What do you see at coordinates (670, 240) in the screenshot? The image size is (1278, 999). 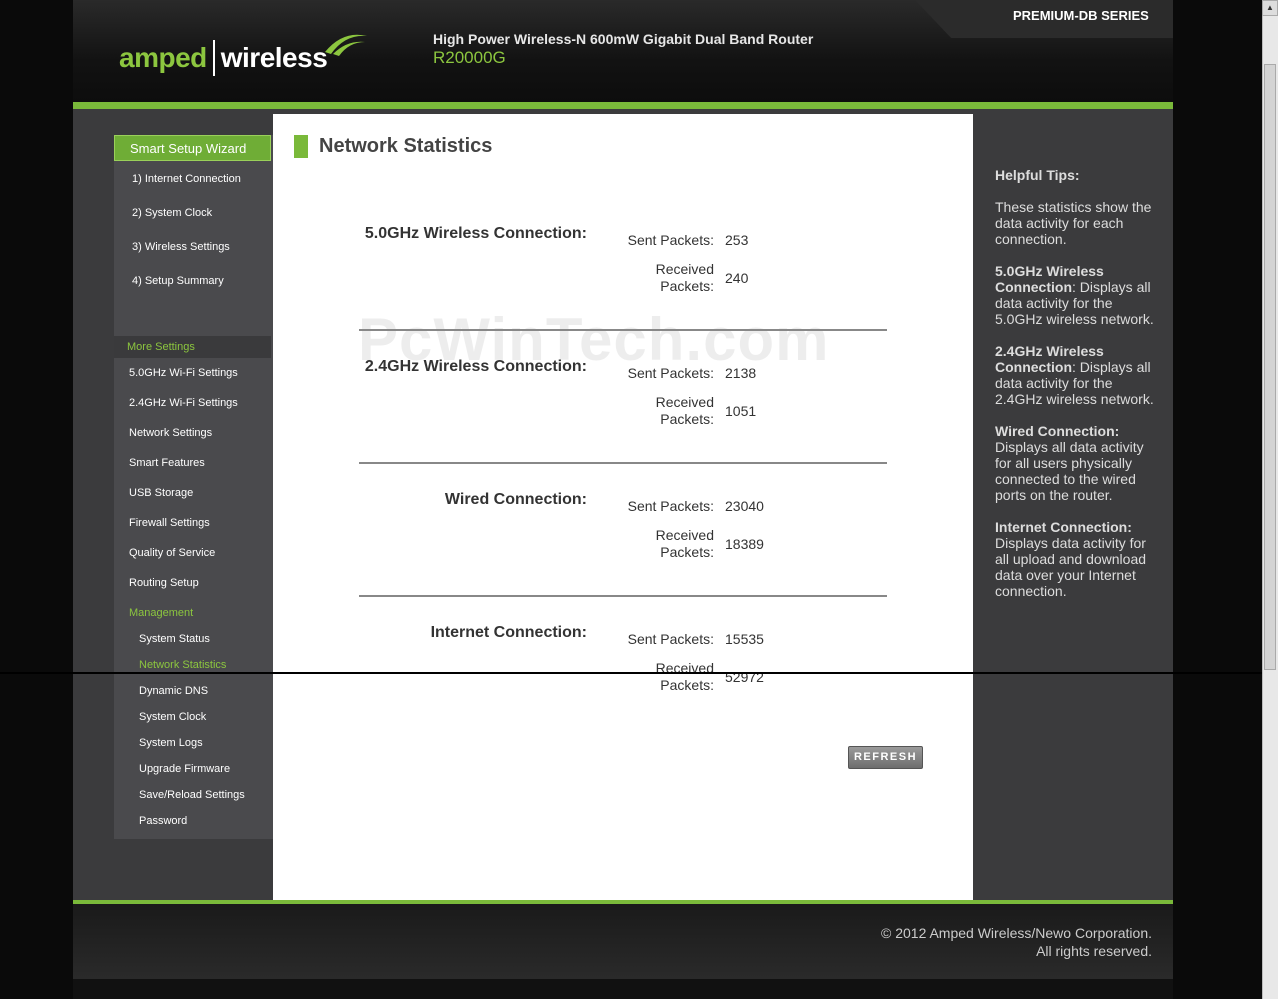 I see `sent-label-5ghz: Sent Packets:` at bounding box center [670, 240].